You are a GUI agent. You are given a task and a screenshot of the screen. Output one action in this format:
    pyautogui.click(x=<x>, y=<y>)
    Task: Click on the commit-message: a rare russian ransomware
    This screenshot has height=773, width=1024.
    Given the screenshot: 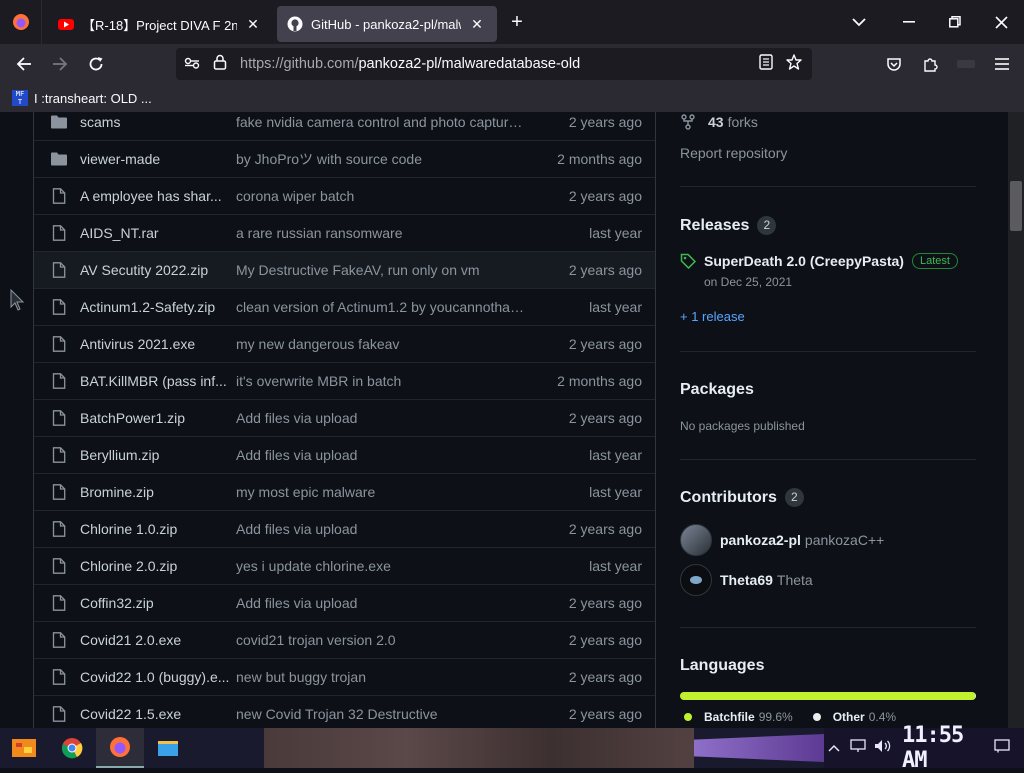 What is the action you would take?
    pyautogui.click(x=381, y=233)
    